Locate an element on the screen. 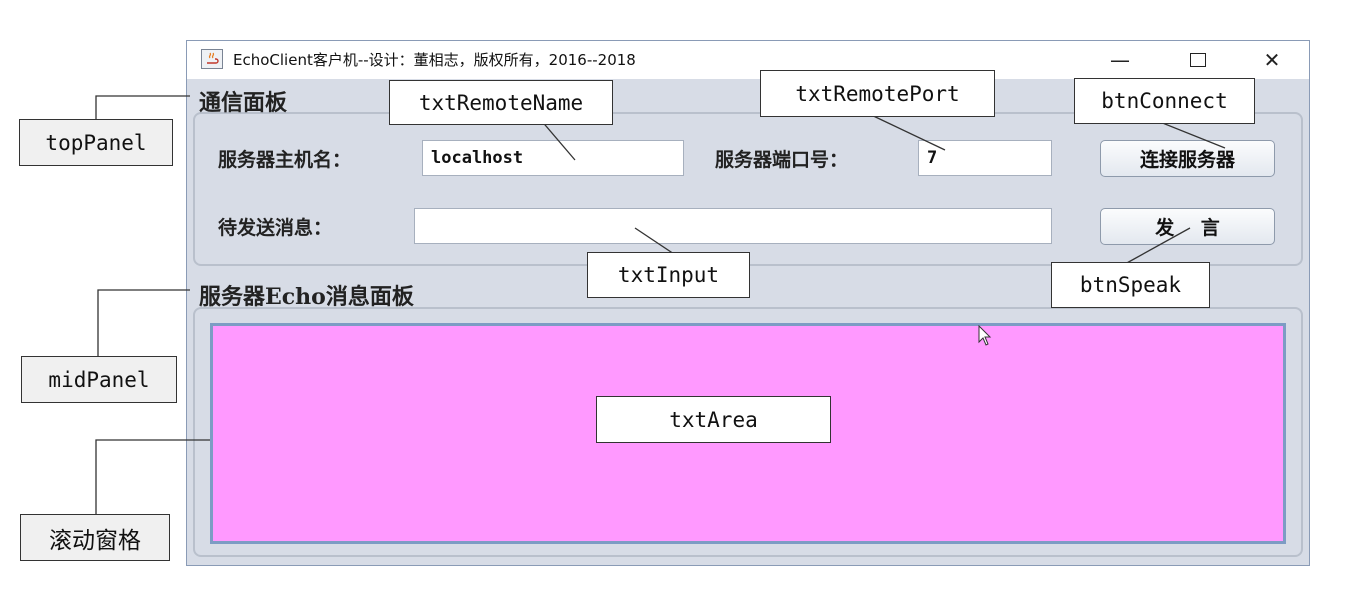 This screenshot has width=1347, height=616. host-label: 服务器主机名： is located at coordinates (285, 160).